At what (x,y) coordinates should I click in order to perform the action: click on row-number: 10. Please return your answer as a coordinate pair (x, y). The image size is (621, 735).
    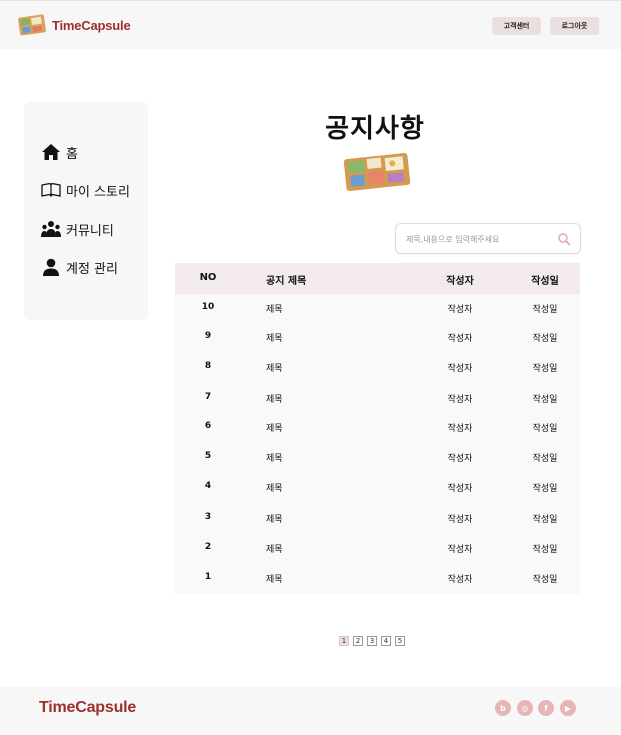
    Looking at the image, I should click on (208, 307).